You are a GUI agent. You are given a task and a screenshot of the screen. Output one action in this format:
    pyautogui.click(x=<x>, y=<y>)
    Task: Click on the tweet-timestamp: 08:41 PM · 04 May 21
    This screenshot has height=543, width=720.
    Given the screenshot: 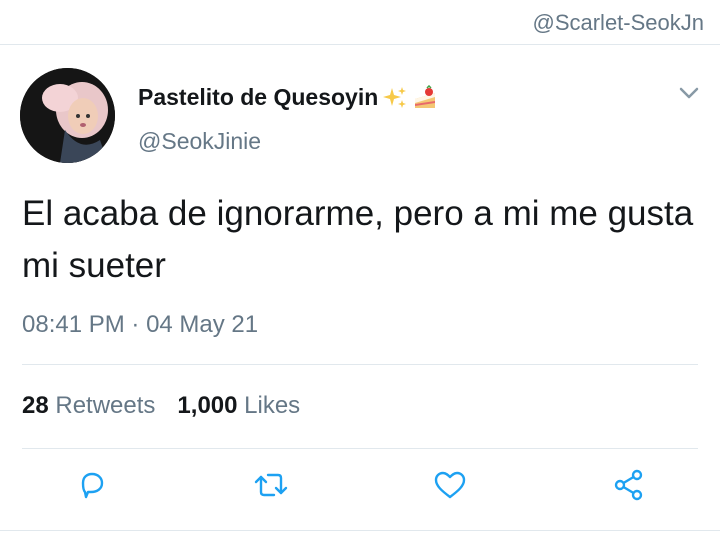 What is the action you would take?
    pyautogui.click(x=140, y=325)
    